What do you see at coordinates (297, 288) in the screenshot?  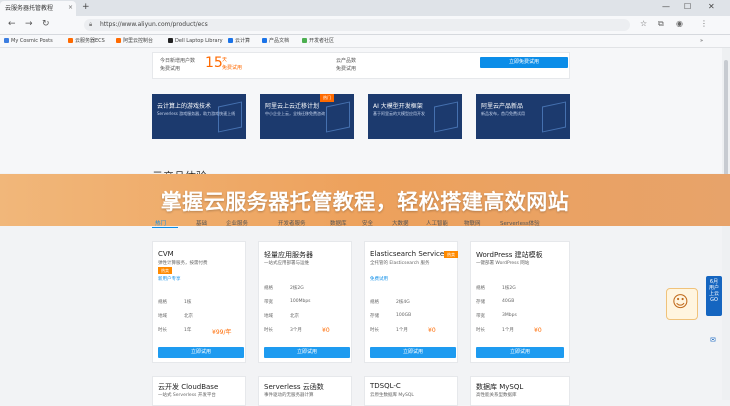 I see `spec-value: 2核2G` at bounding box center [297, 288].